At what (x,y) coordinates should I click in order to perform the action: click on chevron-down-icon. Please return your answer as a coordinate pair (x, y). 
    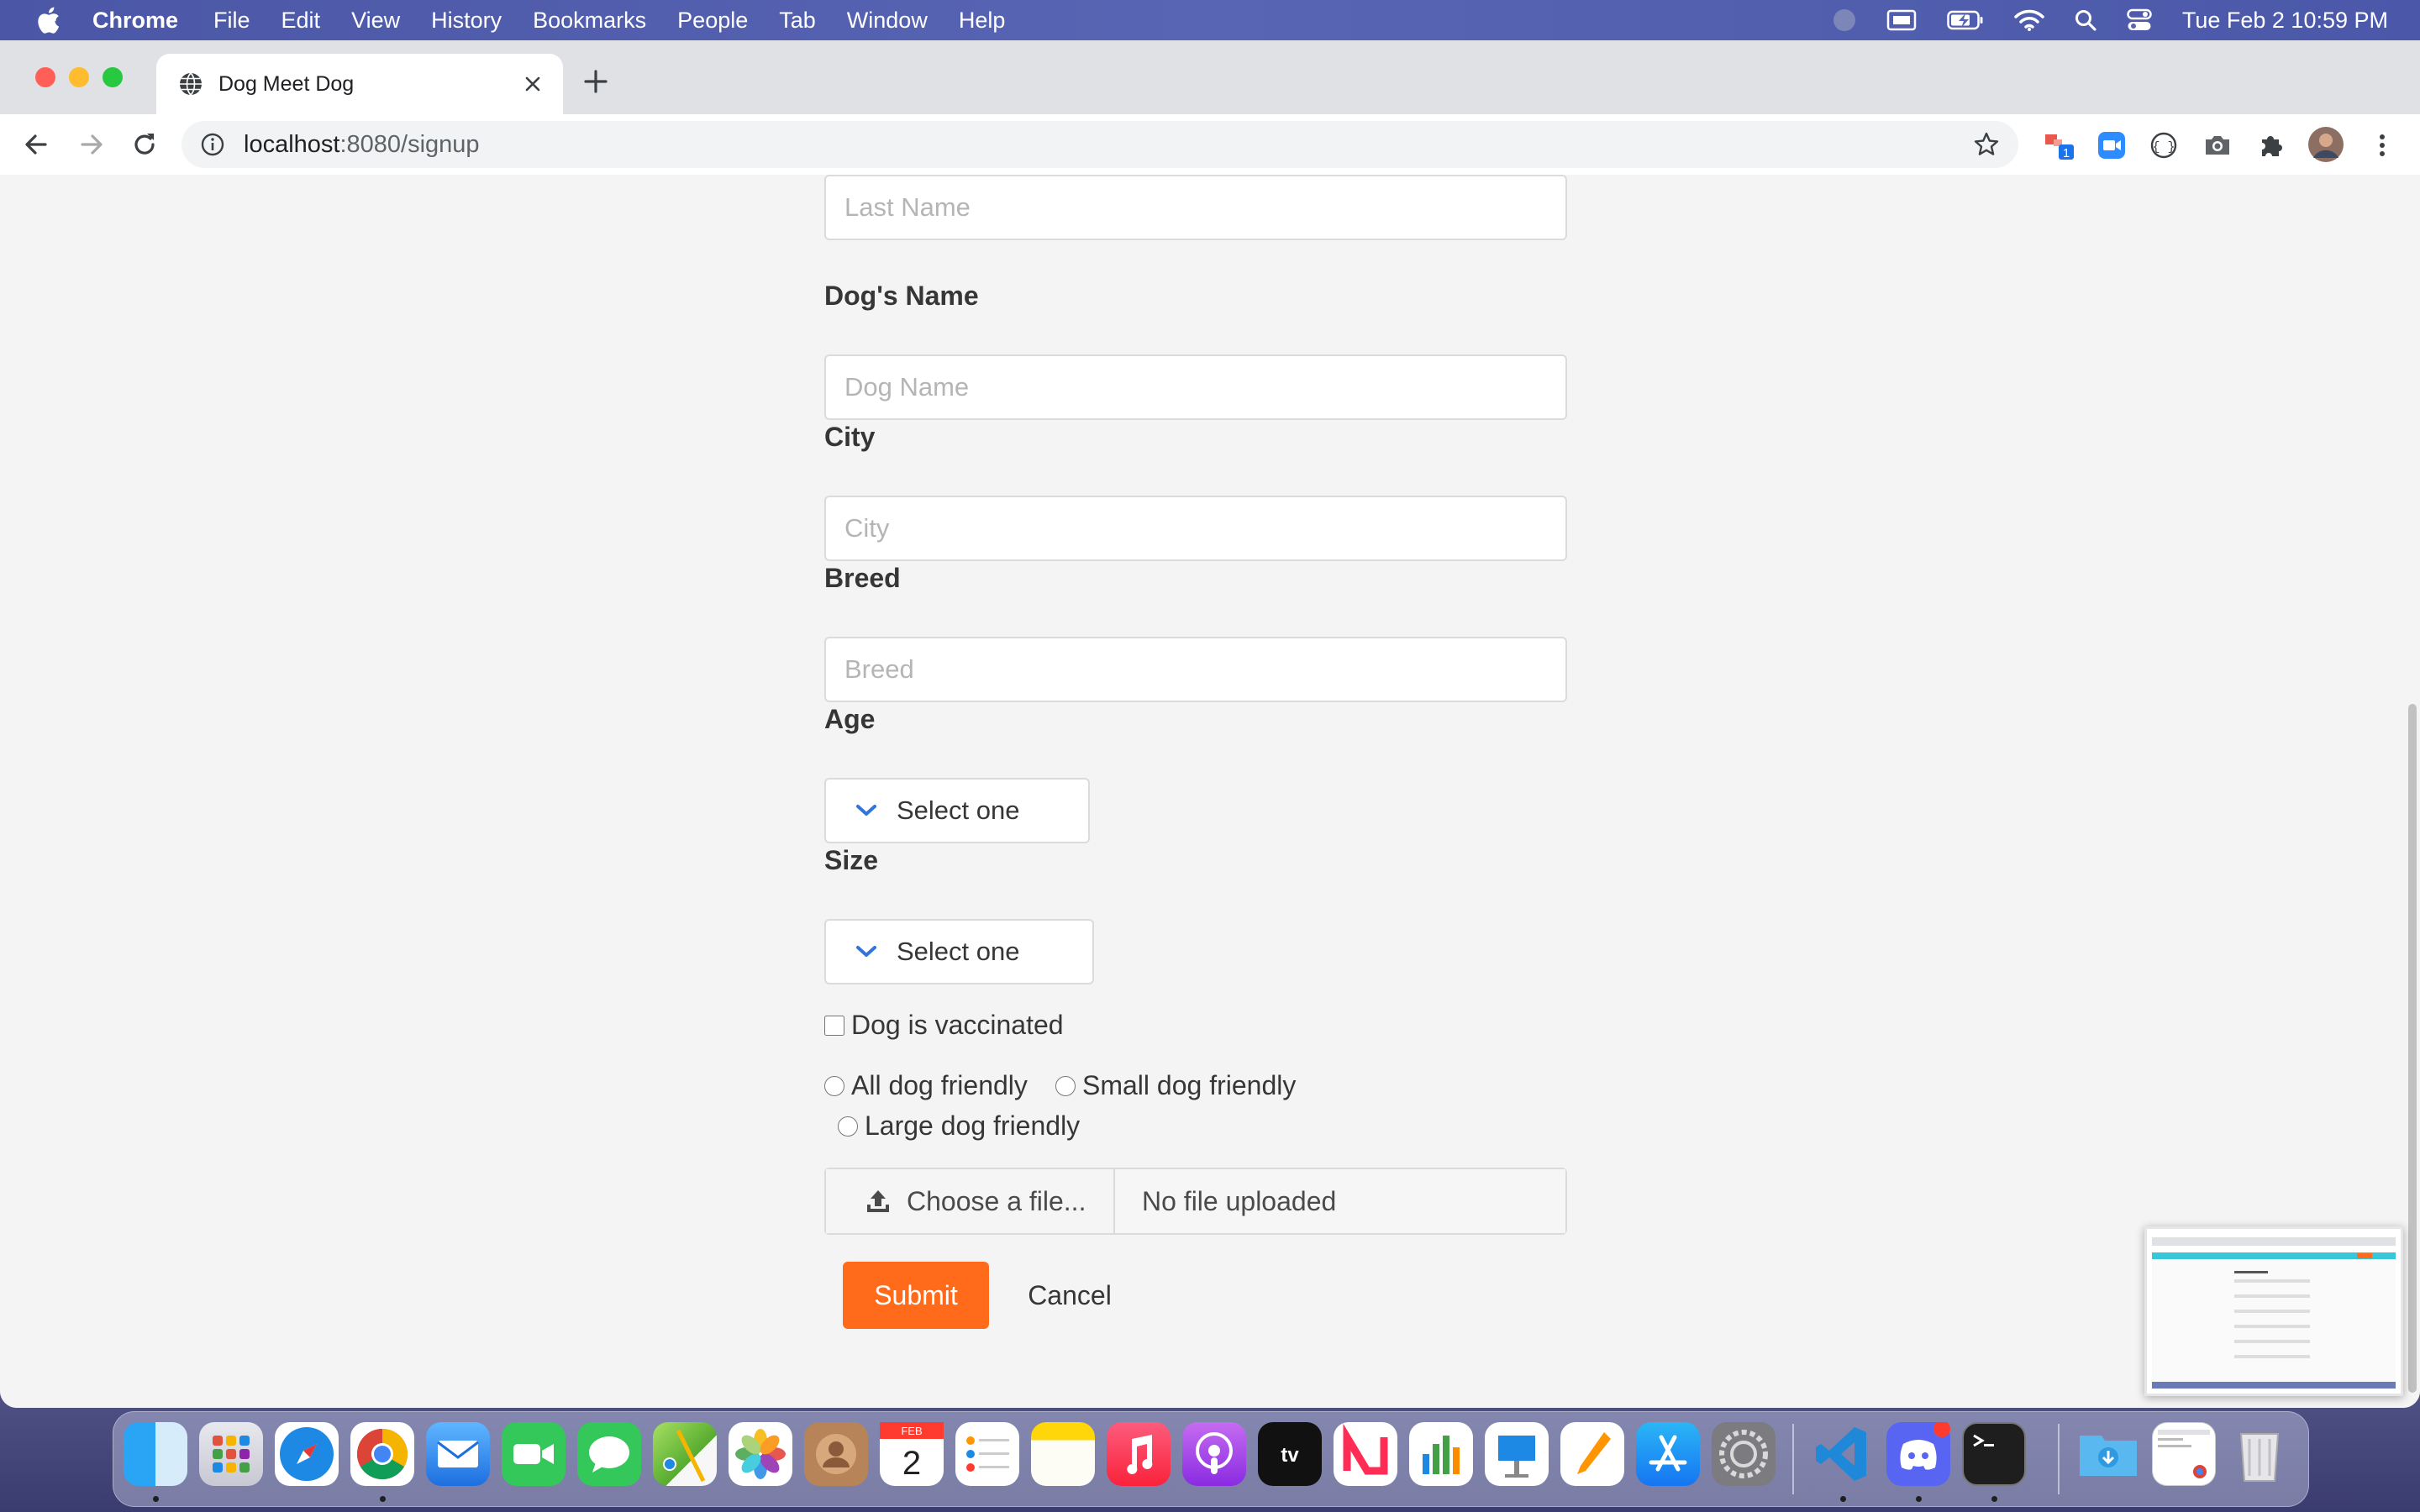
    Looking at the image, I should click on (866, 951).